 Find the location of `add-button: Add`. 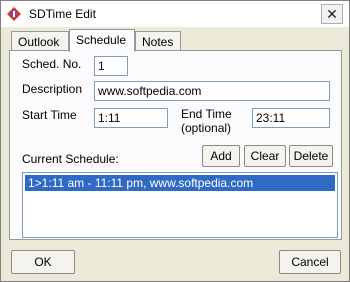

add-button: Add is located at coordinates (221, 156).